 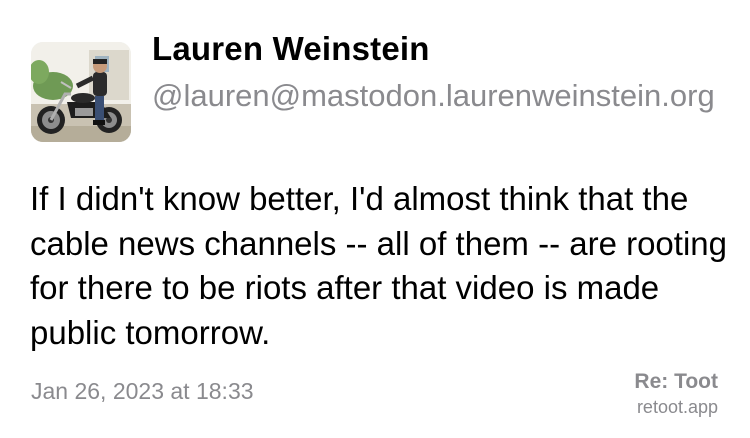 I want to click on display-name: Lauren Weinstein, so click(x=291, y=49).